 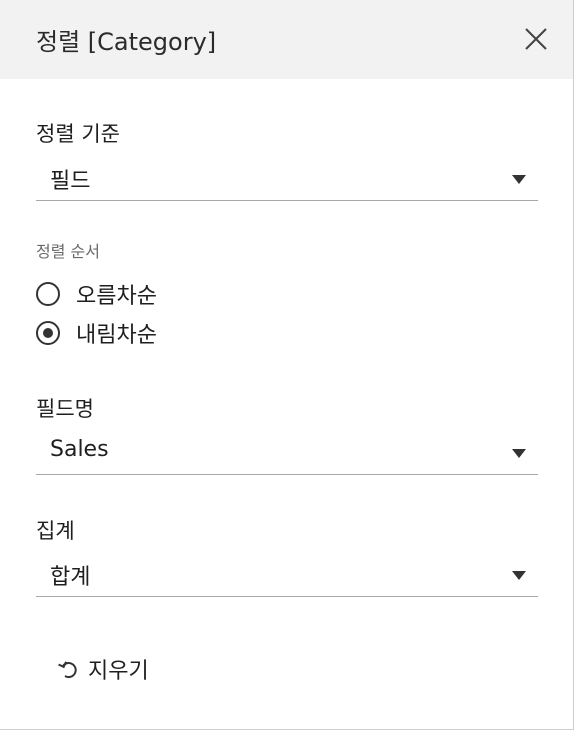 I want to click on radio-descending: 내림차순, so click(x=96, y=333).